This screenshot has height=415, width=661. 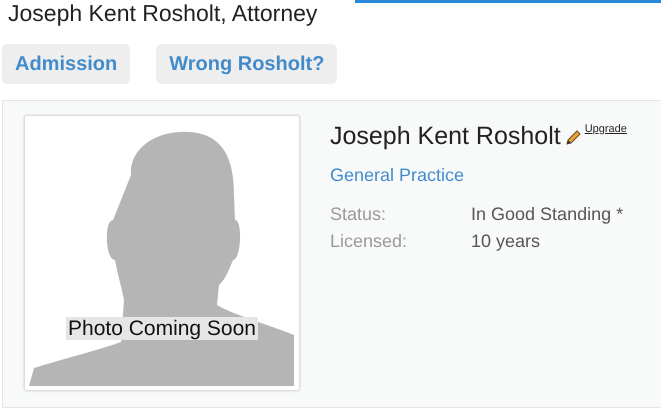 What do you see at coordinates (66, 64) in the screenshot?
I see `action-button: Admission` at bounding box center [66, 64].